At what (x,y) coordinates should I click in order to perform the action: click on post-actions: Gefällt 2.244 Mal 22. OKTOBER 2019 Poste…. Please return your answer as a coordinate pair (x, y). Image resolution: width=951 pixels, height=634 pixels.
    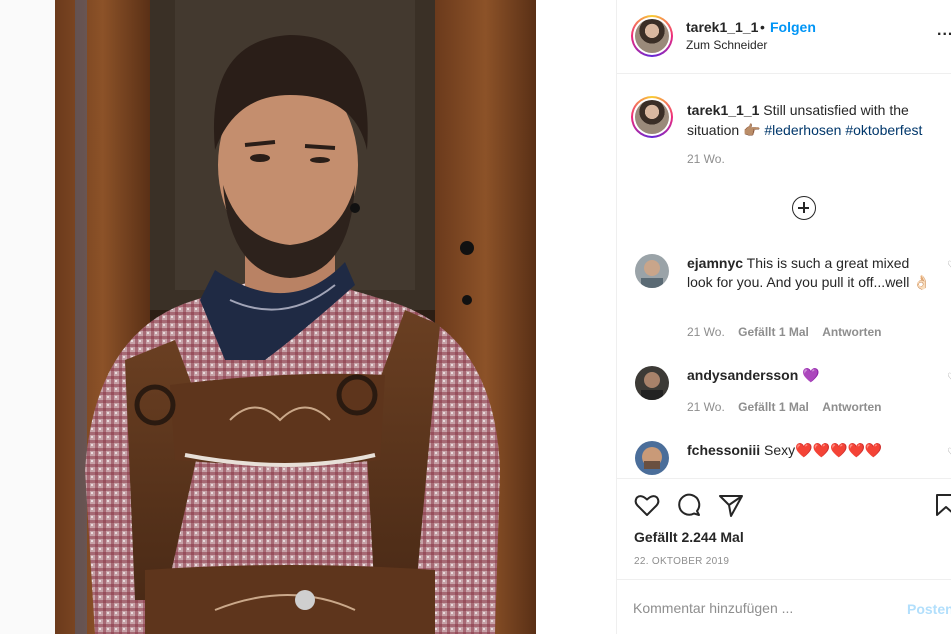
    Looking at the image, I should click on (784, 556).